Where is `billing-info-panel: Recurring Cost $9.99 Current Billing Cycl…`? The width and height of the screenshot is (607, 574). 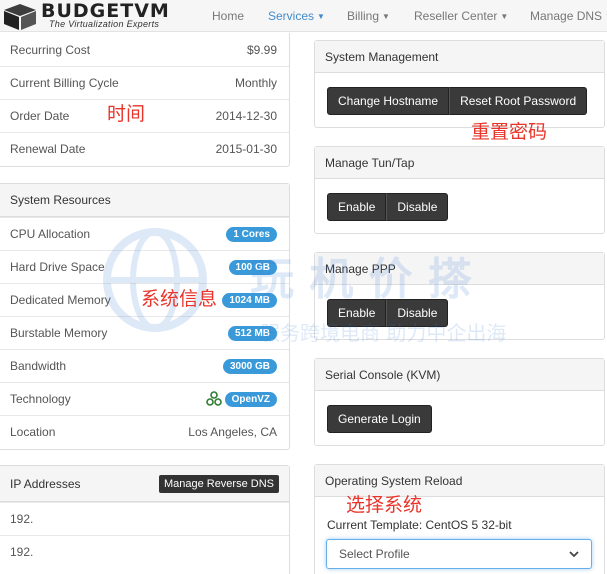 billing-info-panel: Recurring Cost $9.99 Current Billing Cycl… is located at coordinates (145, 100).